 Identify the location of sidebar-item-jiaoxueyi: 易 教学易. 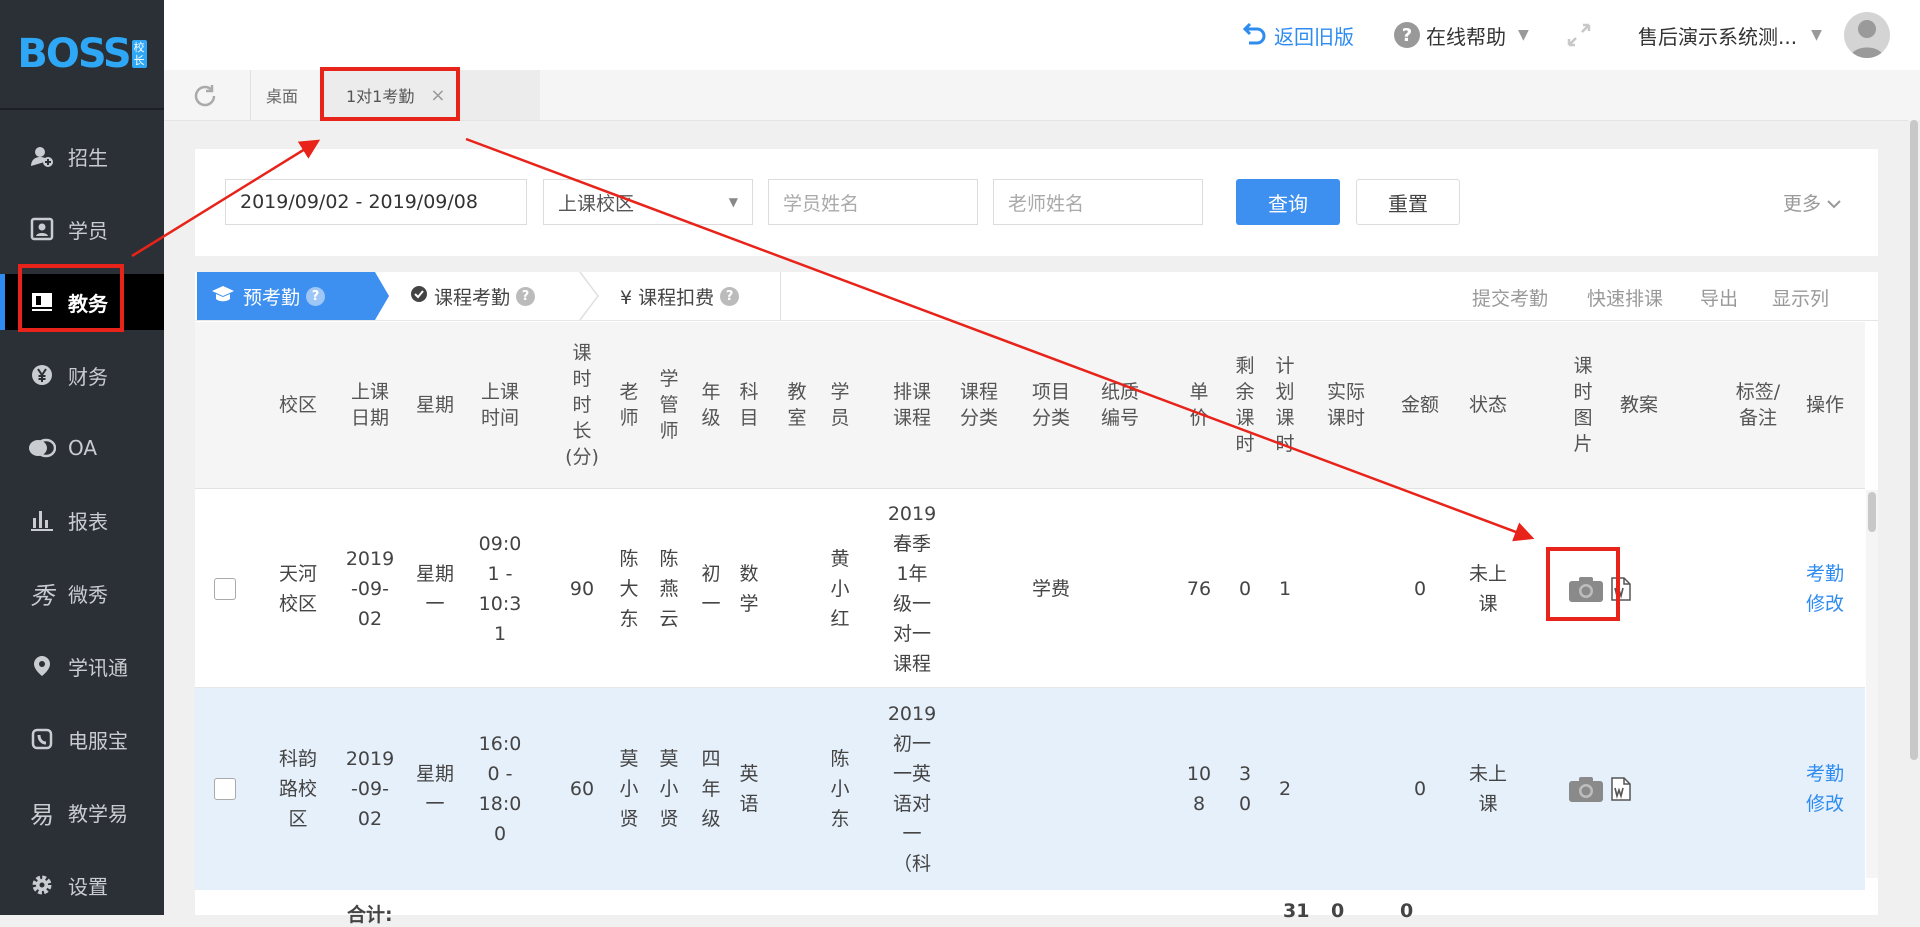
(82, 812).